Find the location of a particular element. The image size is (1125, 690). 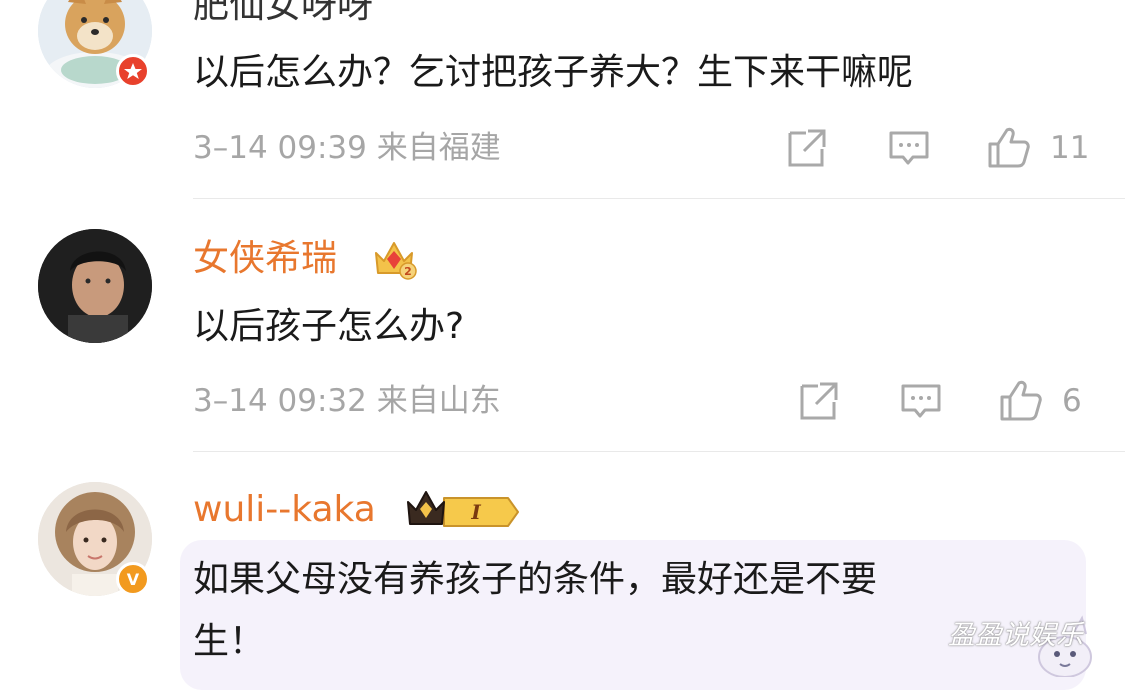

comment-text: 以后孩子怎么办? is located at coordinates (329, 326).